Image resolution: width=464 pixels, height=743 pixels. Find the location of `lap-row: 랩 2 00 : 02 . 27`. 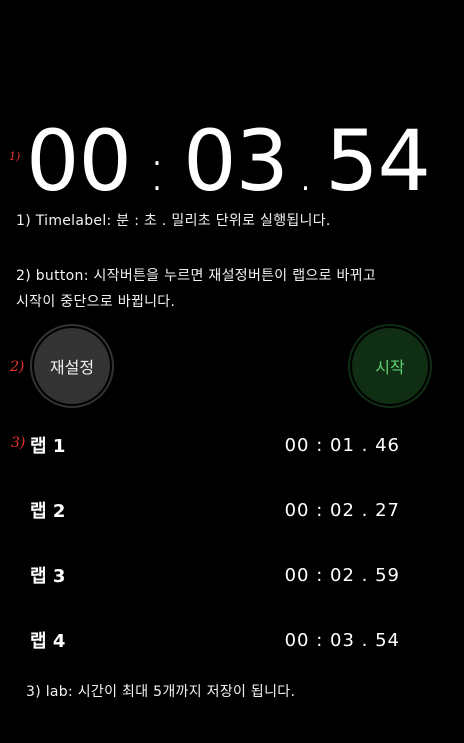

lap-row: 랩 2 00 : 02 . 27 is located at coordinates (215, 510).